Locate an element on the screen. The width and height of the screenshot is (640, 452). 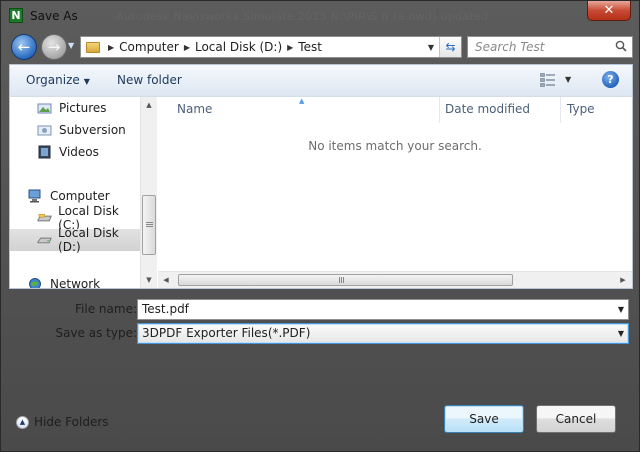
arrow-left-icon: ← is located at coordinates (24, 47).